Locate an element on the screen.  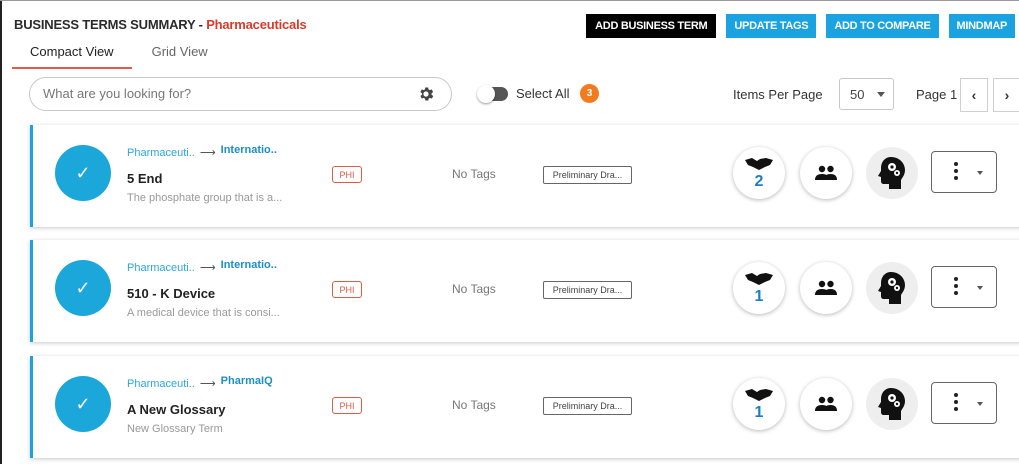
term-title: 510 - K Device is located at coordinates (171, 293).